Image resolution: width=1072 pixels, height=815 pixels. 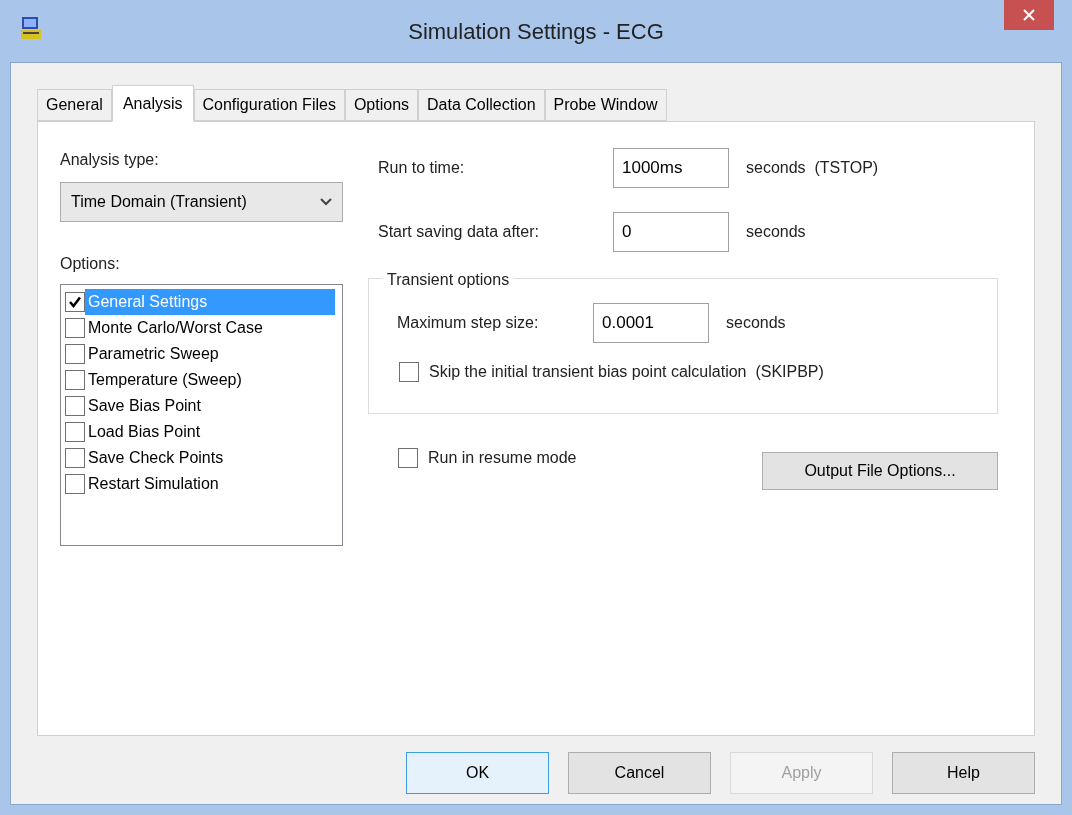 I want to click on list-item: Monte Carlo/Worst Case, so click(x=174, y=328).